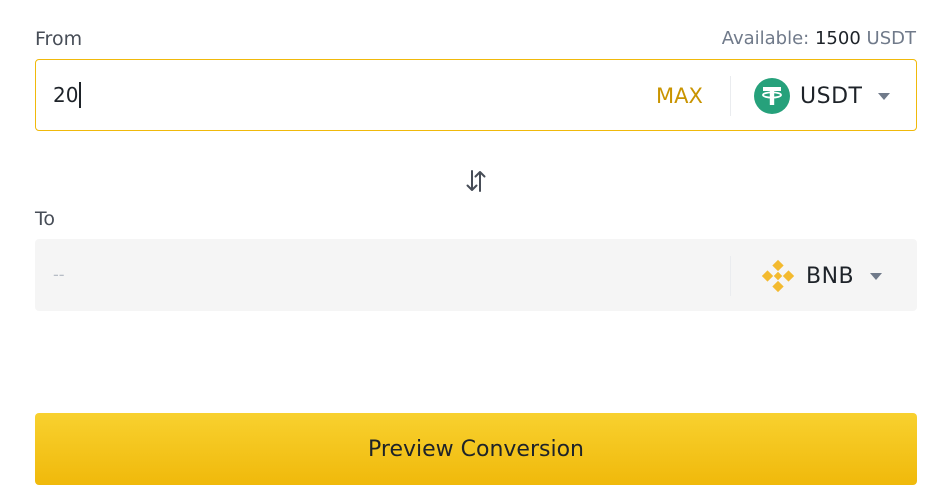 This screenshot has width=949, height=503. What do you see at coordinates (778, 276) in the screenshot?
I see `bnb-icon` at bounding box center [778, 276].